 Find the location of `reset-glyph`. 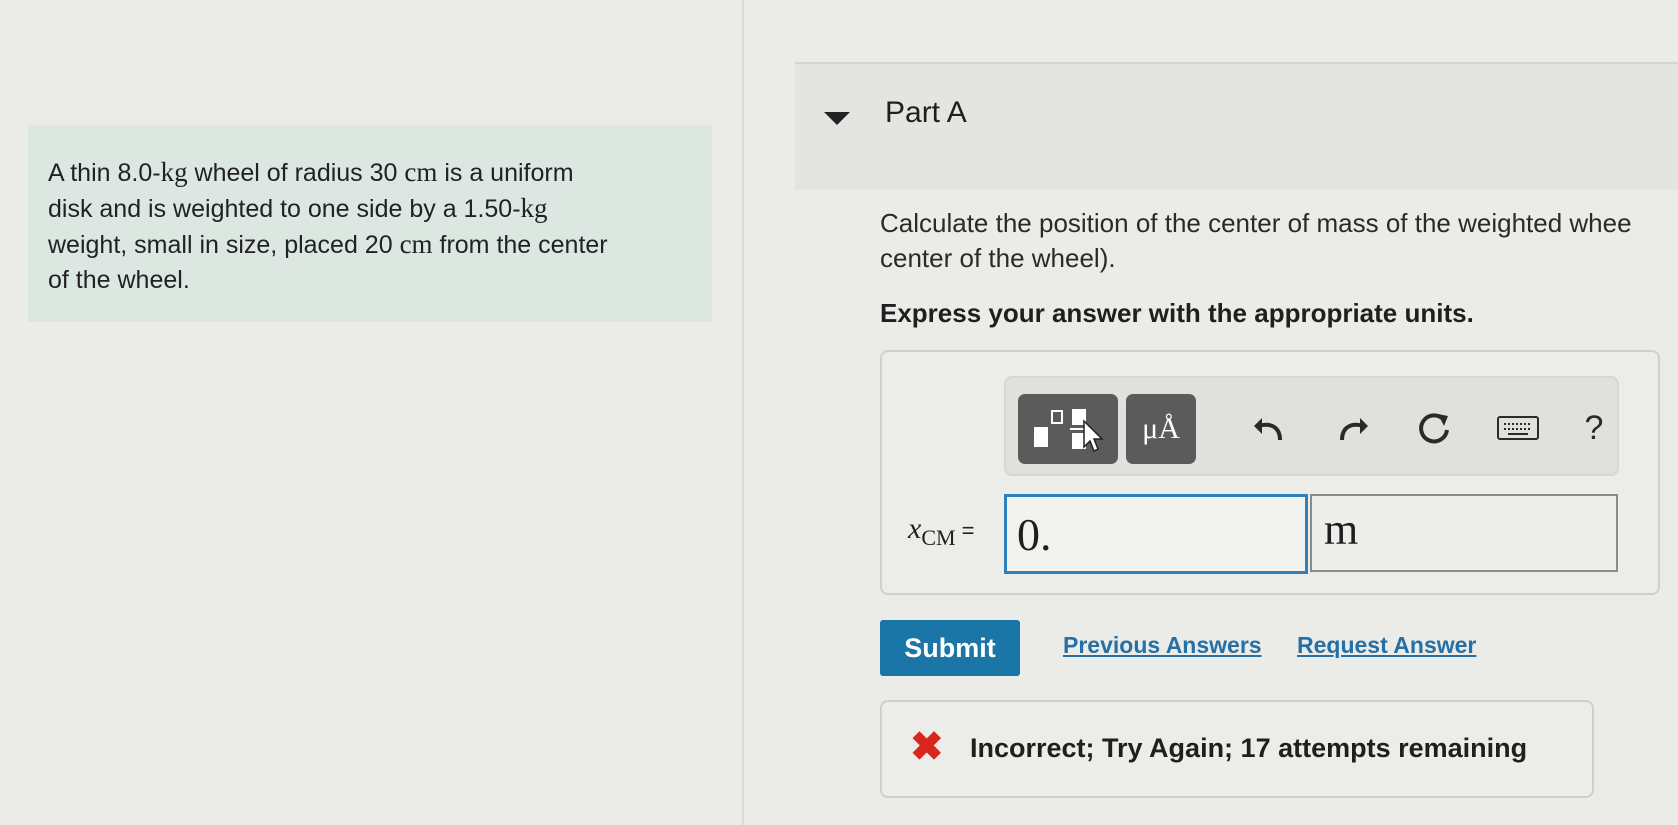

reset-glyph is located at coordinates (1434, 428).